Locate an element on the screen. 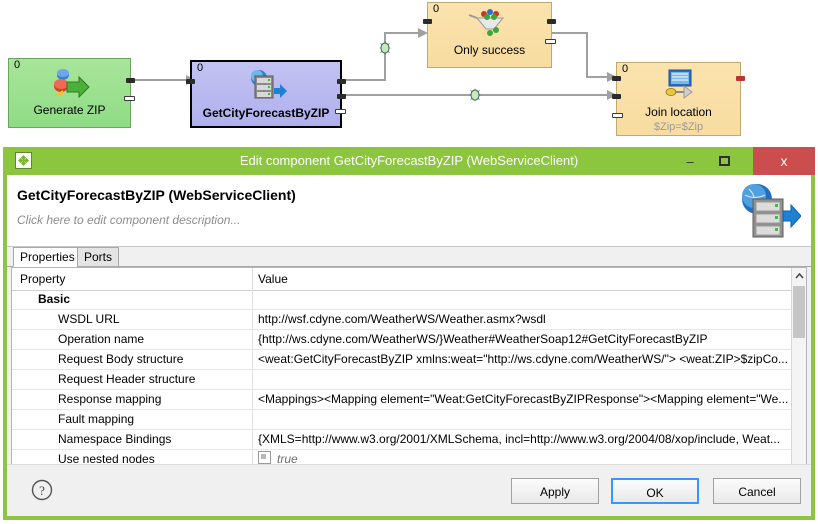 This screenshot has width=818, height=524. node-getcityforecastbyzip: 0 GetCityForecastByZIP is located at coordinates (266, 94).